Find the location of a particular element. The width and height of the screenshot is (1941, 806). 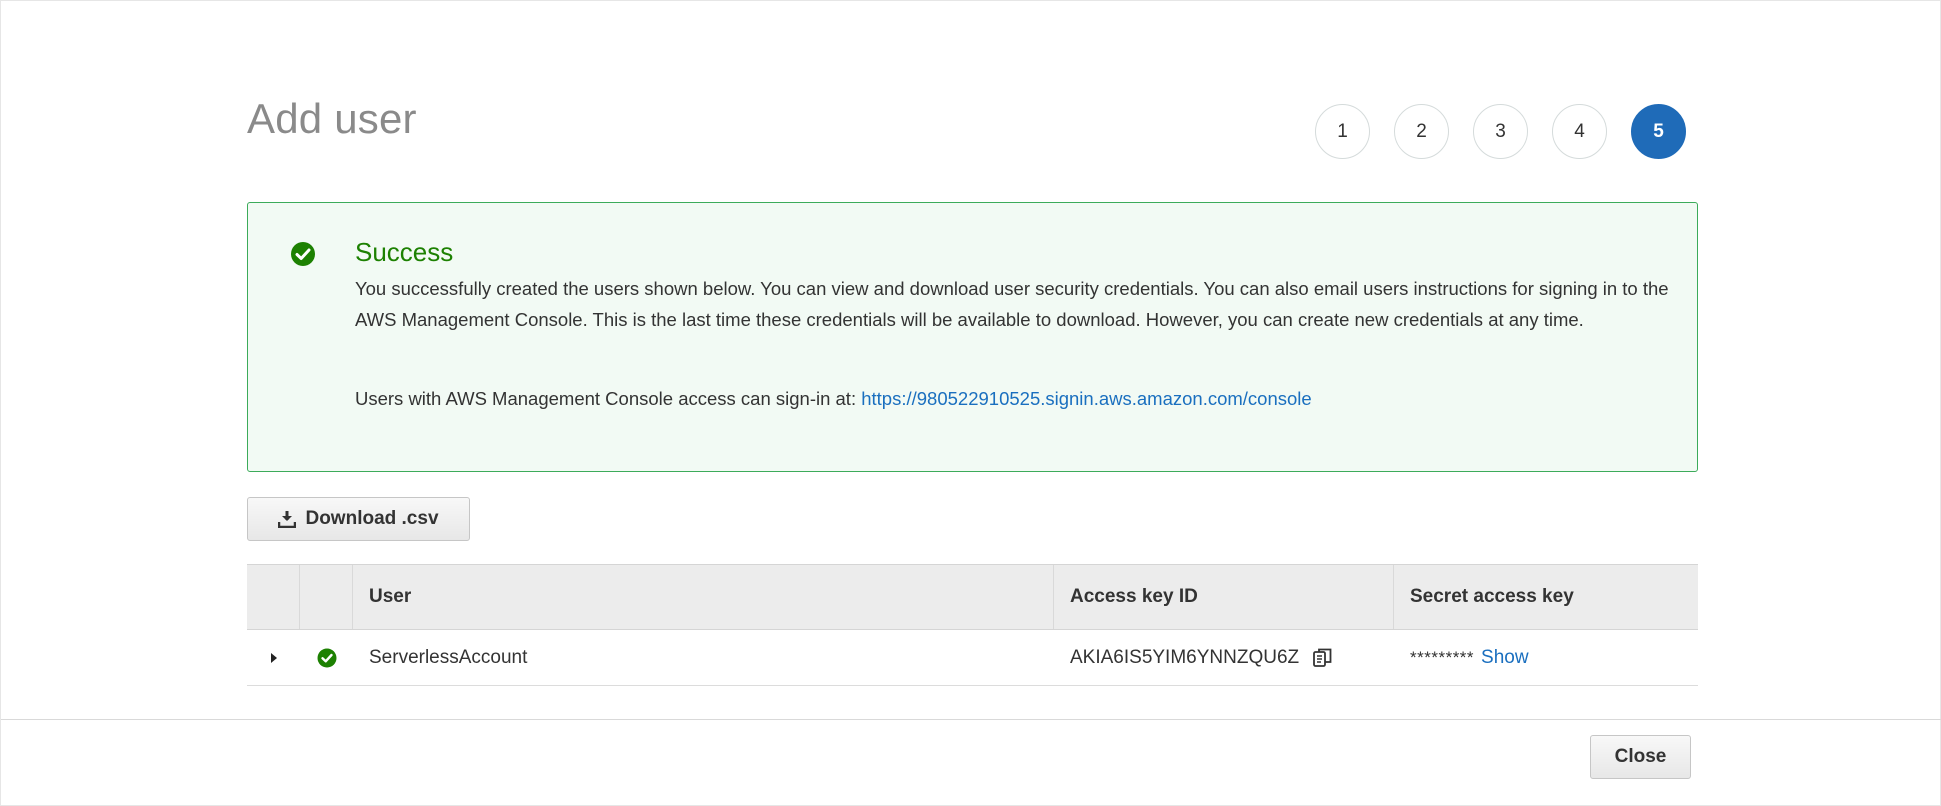

row-status is located at coordinates (326, 658).